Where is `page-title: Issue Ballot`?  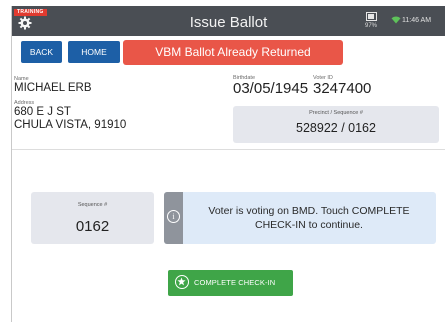 page-title: Issue Ballot is located at coordinates (228, 22).